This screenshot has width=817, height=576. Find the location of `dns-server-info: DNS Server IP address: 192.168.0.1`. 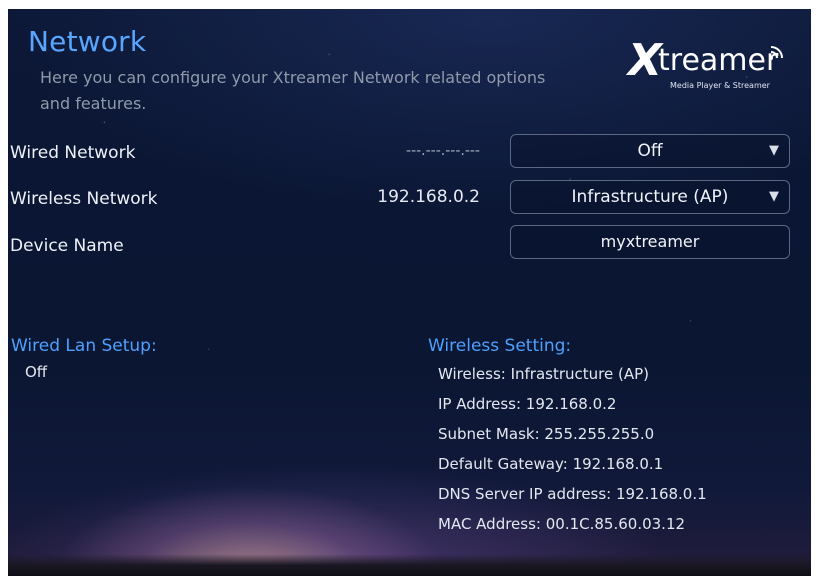

dns-server-info: DNS Server IP address: 192.168.0.1 is located at coordinates (572, 494).